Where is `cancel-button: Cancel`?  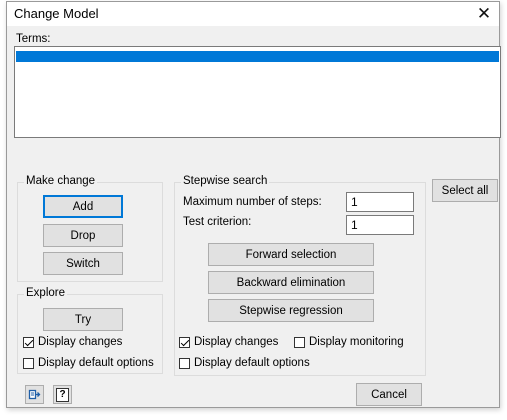
cancel-button: Cancel is located at coordinates (389, 394).